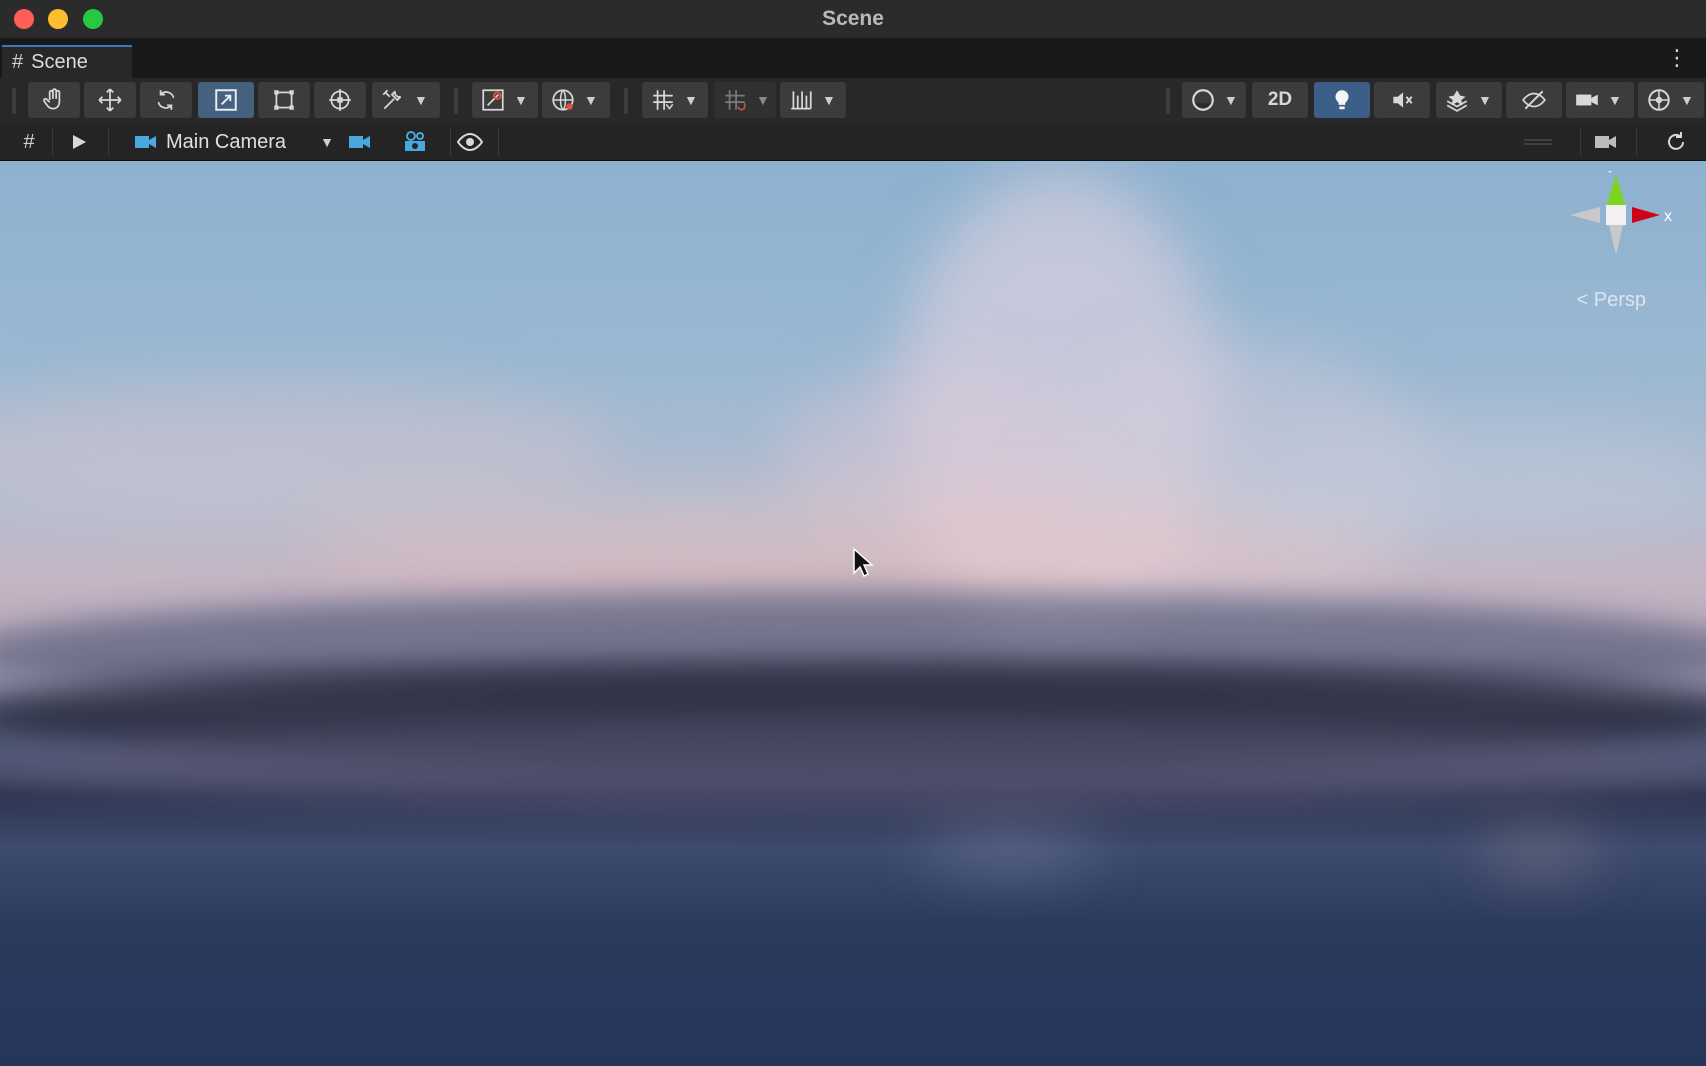 The image size is (1706, 1066). I want to click on scale-icon, so click(226, 100).